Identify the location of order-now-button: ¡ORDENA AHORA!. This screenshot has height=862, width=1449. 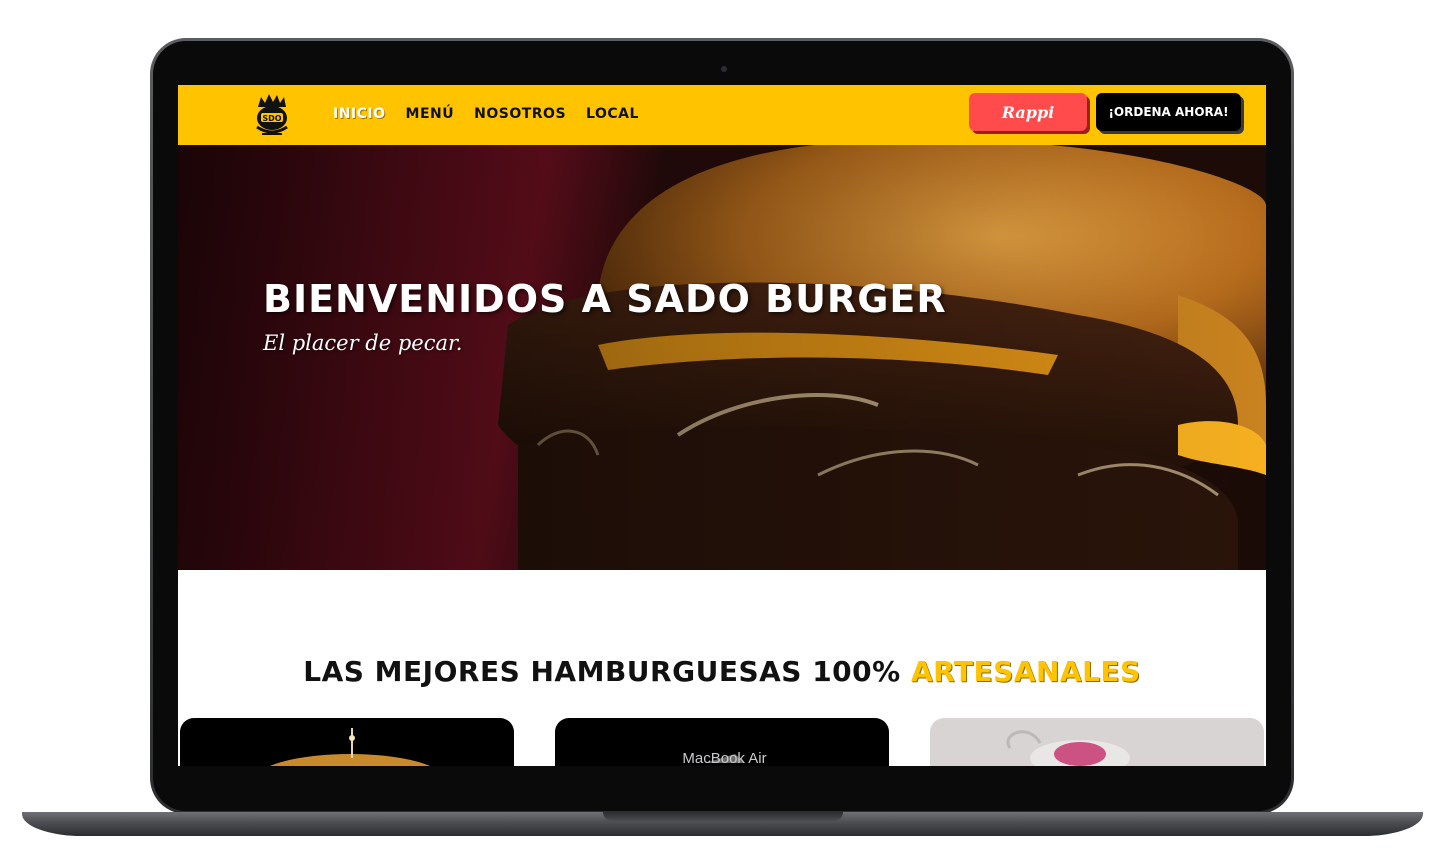
(1168, 112).